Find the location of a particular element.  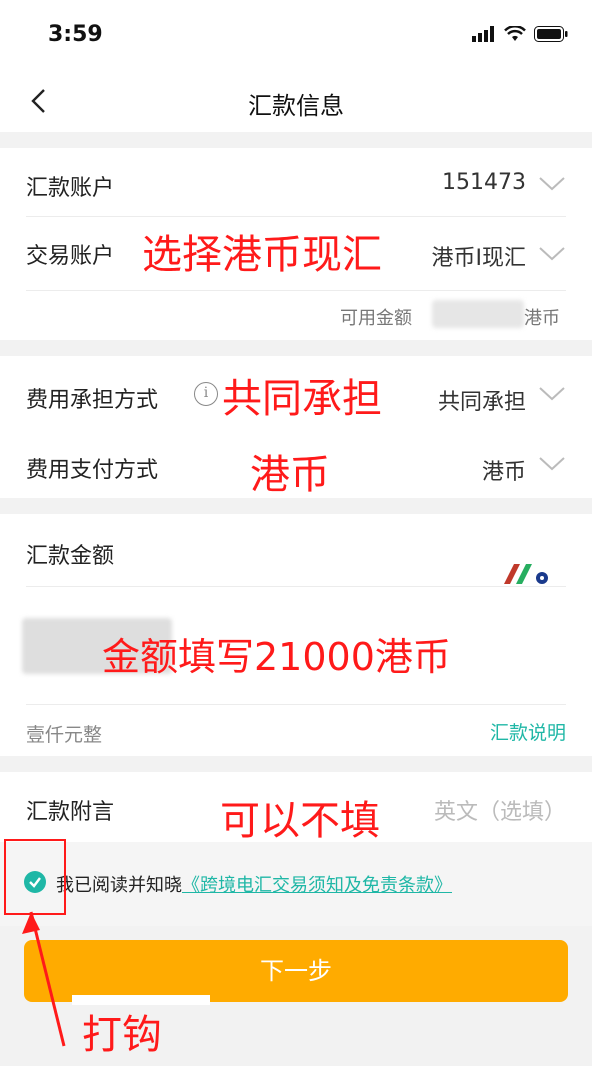

nav-bar: 汇款信息 is located at coordinates (296, 101).